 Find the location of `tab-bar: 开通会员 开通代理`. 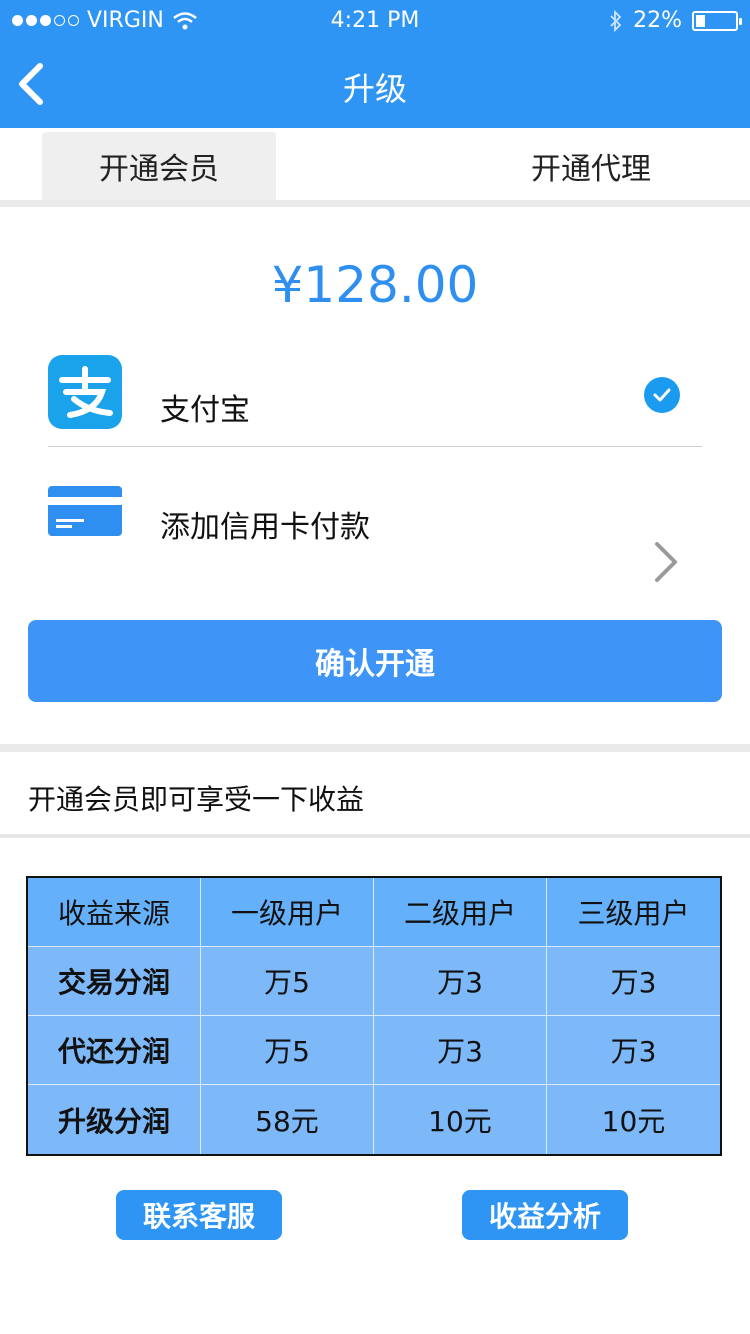

tab-bar: 开通会员 开通代理 is located at coordinates (375, 164).